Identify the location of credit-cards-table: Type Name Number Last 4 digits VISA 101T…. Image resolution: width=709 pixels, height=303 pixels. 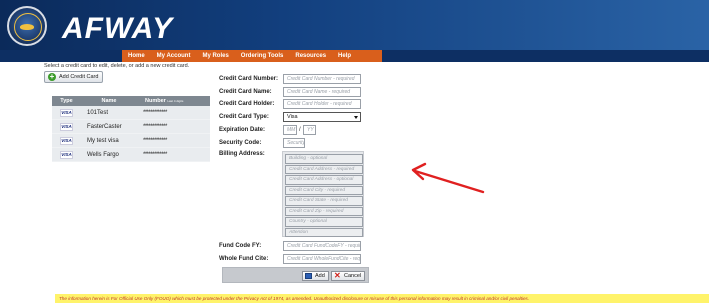
(131, 129).